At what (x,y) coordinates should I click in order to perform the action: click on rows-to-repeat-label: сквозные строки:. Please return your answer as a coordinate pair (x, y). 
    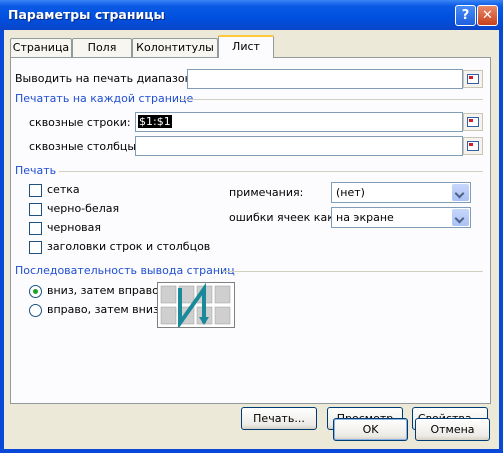
    Looking at the image, I should click on (80, 122).